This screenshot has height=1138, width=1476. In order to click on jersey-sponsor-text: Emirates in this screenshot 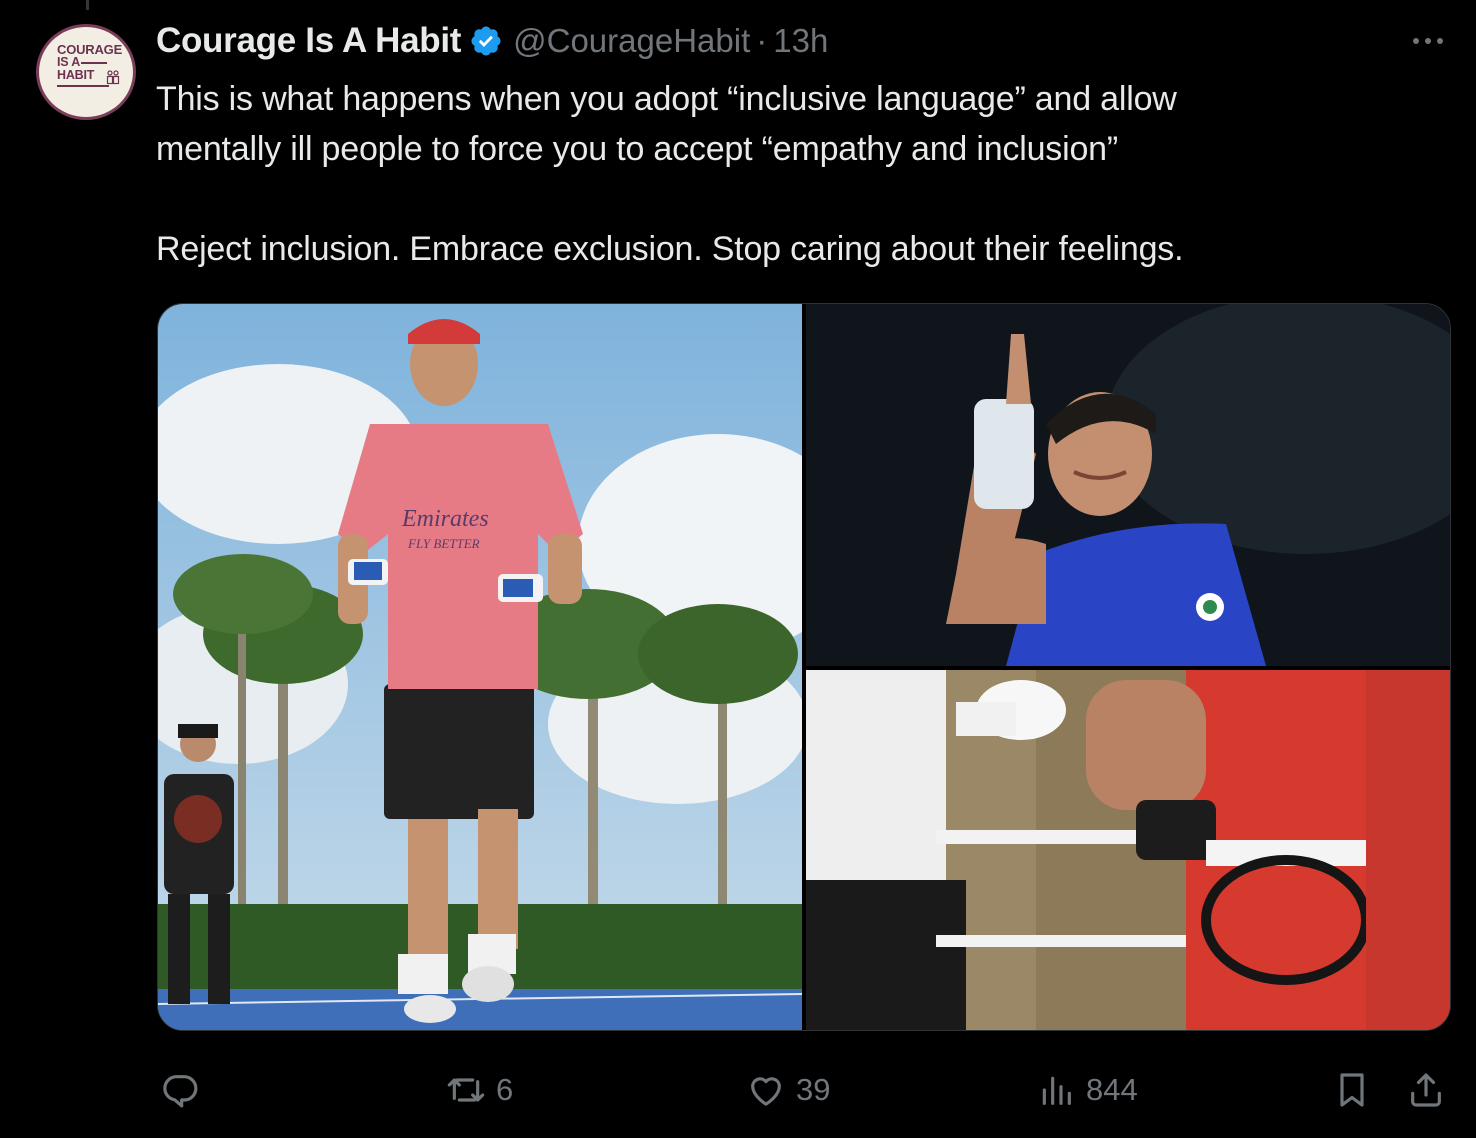, I will do `click(445, 519)`.